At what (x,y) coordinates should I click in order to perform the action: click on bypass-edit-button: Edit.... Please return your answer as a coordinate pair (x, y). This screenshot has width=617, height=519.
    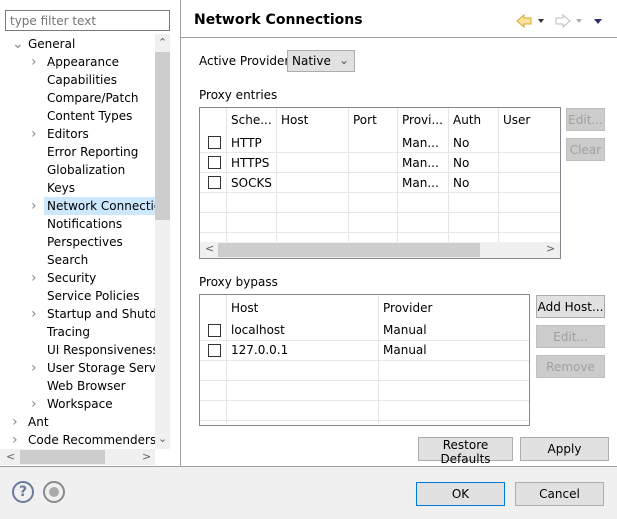
    Looking at the image, I should click on (570, 336).